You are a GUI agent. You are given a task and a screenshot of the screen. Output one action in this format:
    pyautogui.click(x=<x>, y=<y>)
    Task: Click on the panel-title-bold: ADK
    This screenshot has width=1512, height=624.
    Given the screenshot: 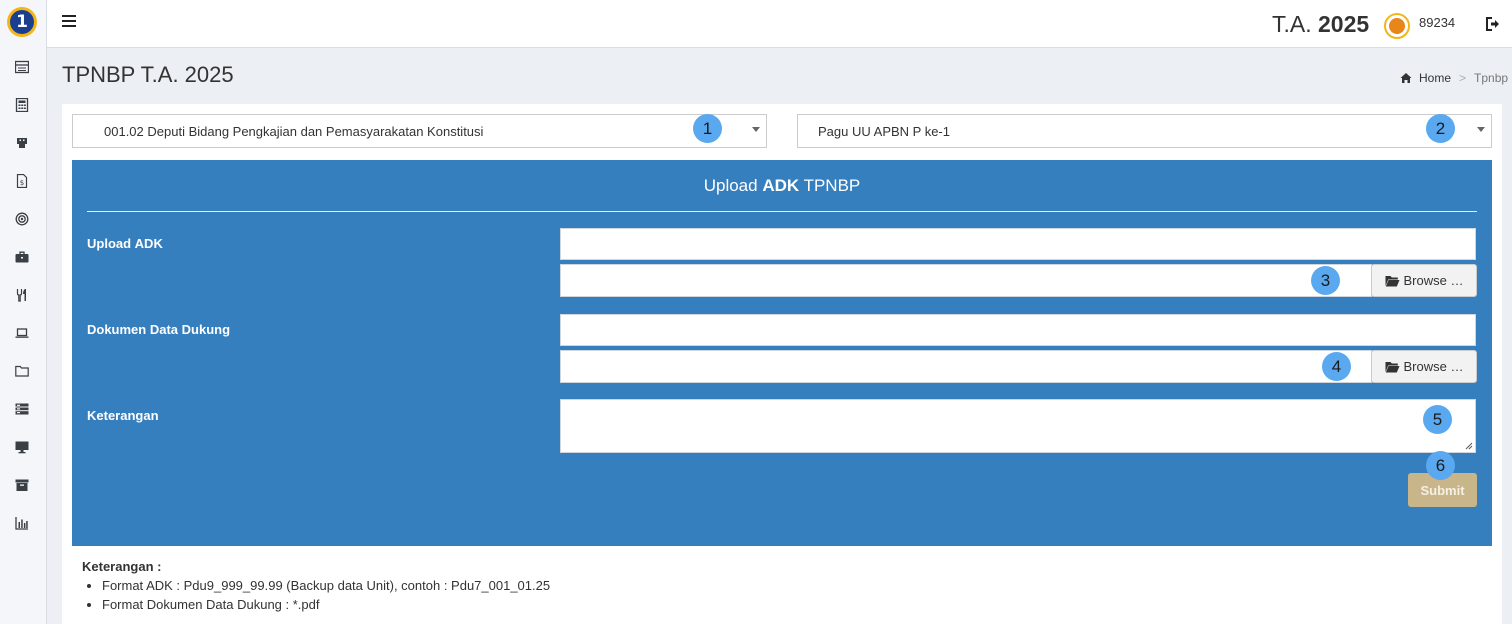 What is the action you would take?
    pyautogui.click(x=781, y=185)
    